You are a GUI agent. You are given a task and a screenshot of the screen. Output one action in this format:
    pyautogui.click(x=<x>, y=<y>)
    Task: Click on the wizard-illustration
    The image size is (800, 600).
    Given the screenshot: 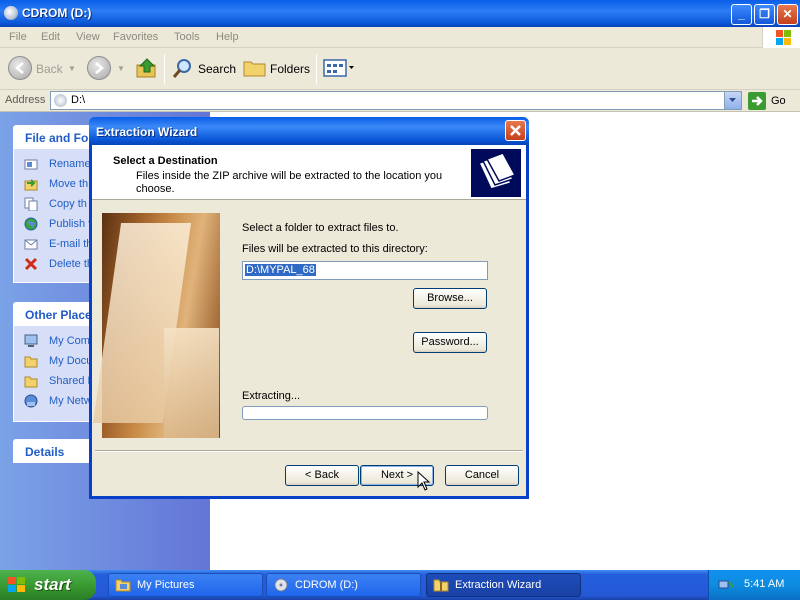 What is the action you would take?
    pyautogui.click(x=156, y=325)
    